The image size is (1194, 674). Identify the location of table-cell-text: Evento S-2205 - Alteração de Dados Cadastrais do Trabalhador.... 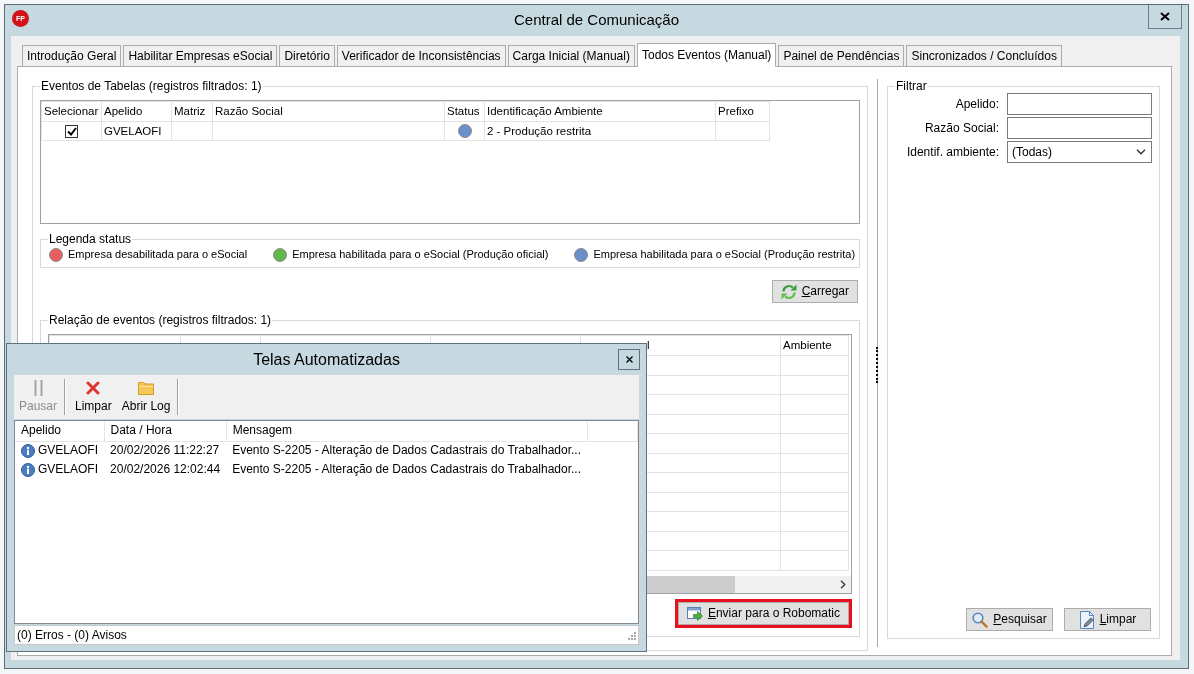
(407, 469).